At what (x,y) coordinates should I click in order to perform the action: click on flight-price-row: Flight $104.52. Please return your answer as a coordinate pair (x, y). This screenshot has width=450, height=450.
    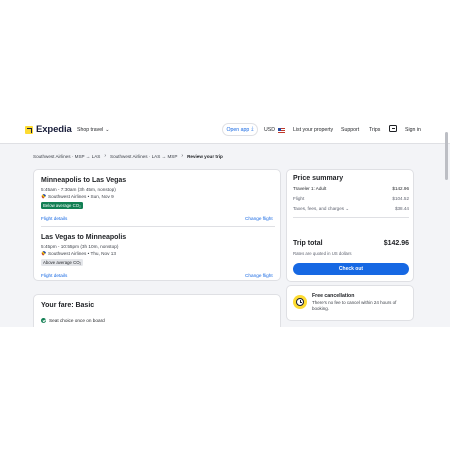
    Looking at the image, I should click on (351, 198).